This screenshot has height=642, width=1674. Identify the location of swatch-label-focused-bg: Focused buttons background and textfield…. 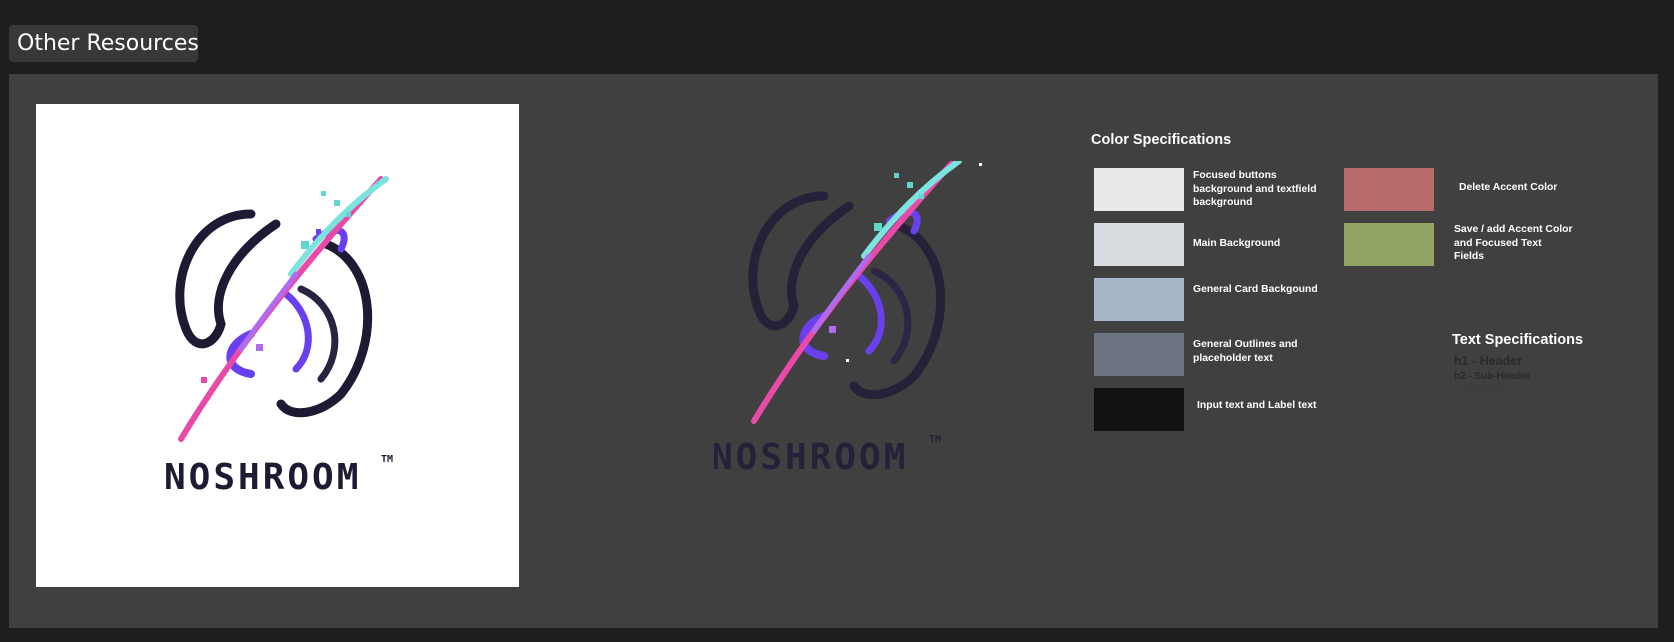
(1255, 189).